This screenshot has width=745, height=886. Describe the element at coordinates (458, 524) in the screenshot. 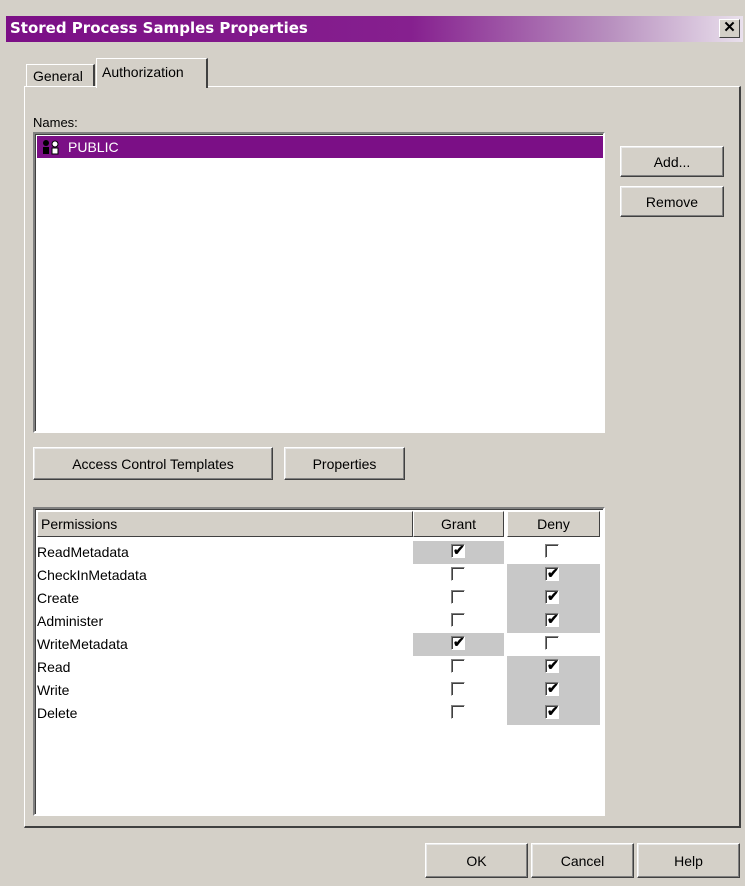

I see `grant-column-header: Grant` at that location.